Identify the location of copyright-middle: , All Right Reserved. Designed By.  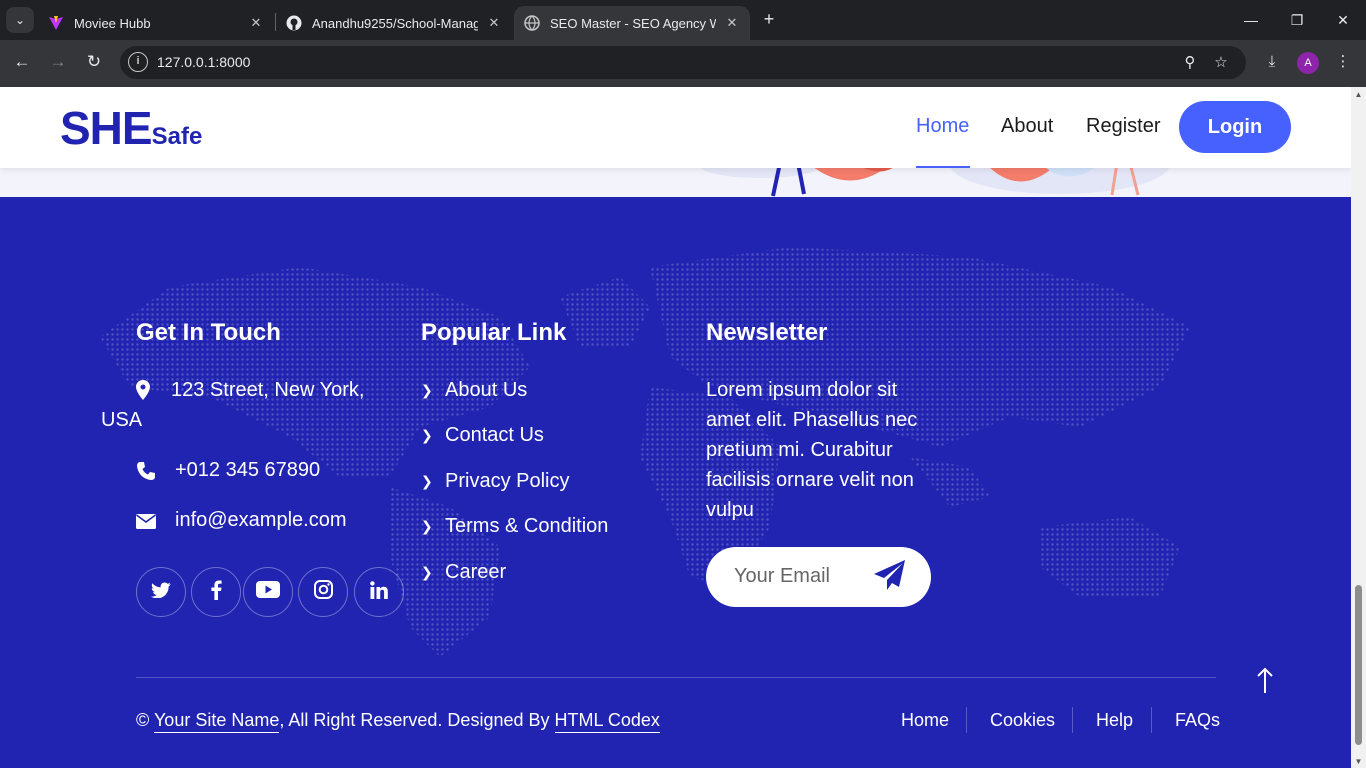
(414, 720).